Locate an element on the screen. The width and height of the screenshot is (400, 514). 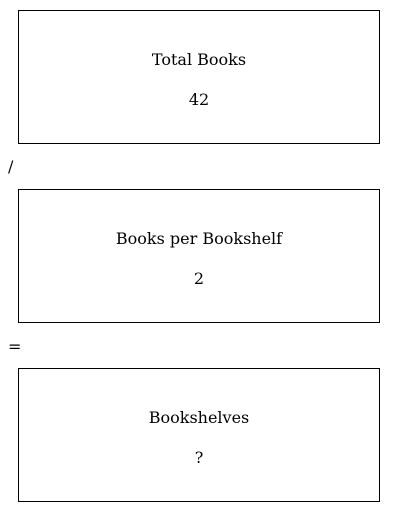
total-books-value: 42 is located at coordinates (199, 99).